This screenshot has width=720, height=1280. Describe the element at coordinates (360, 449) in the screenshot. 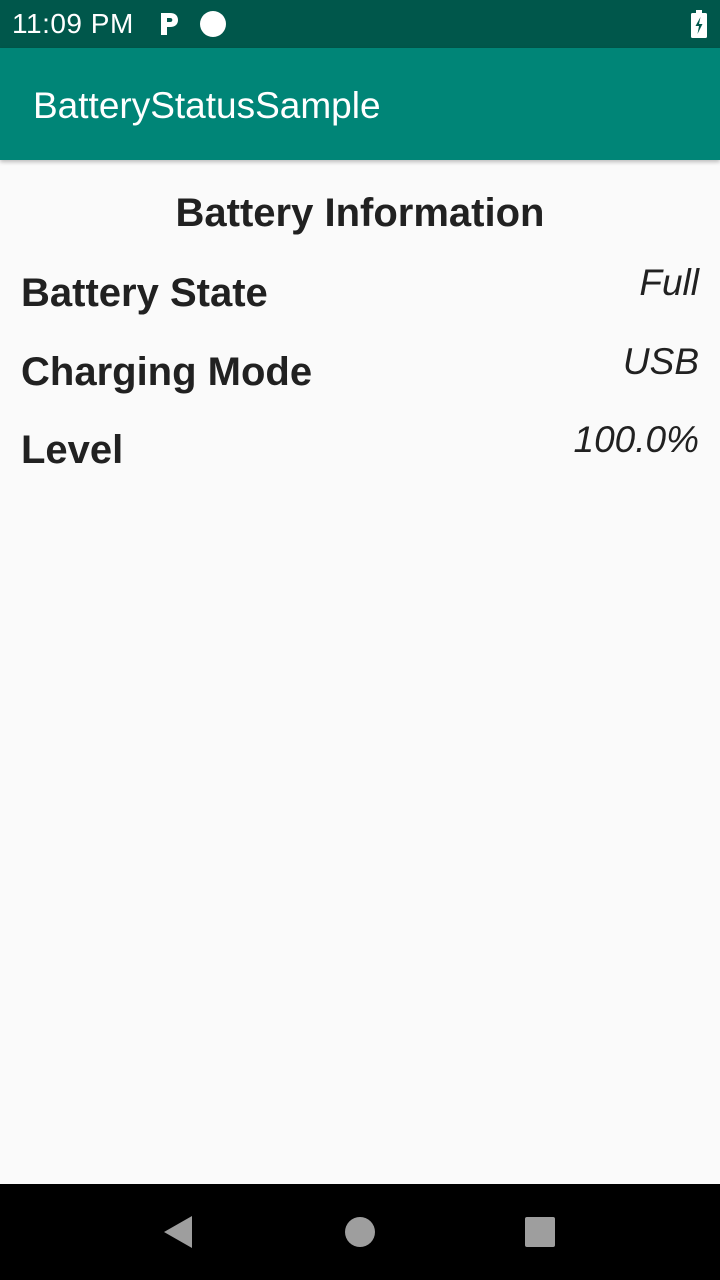

I see `level-row: Level 100.0%` at that location.